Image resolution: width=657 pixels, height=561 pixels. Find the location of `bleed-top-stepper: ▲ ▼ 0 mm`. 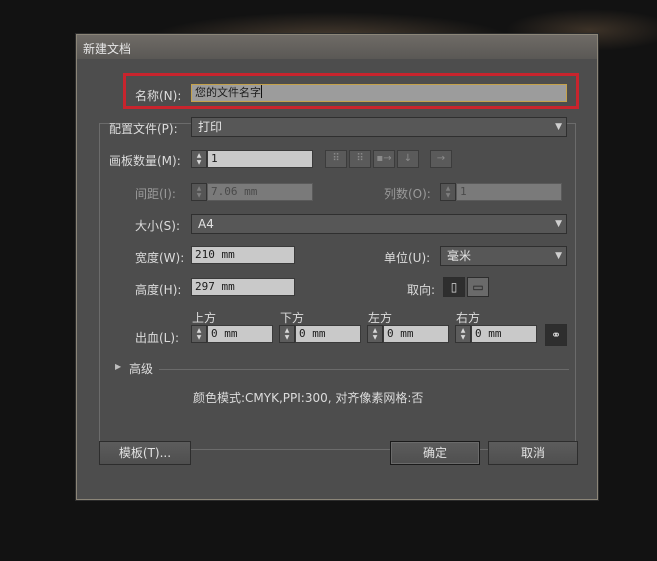

bleed-top-stepper: ▲ ▼ 0 mm is located at coordinates (232, 334).